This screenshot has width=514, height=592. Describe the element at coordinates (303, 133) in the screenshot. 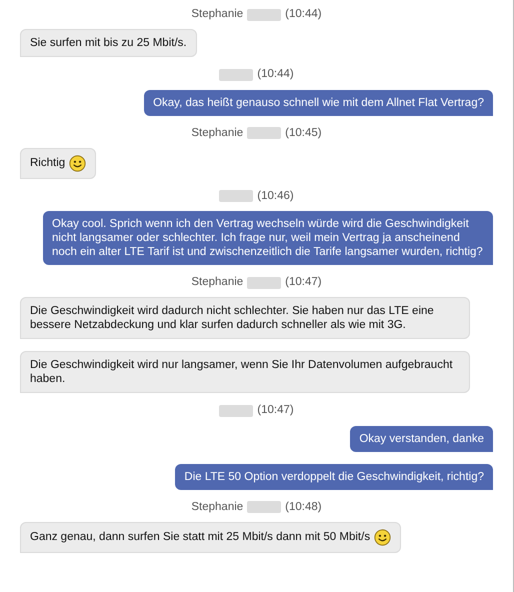

I see `message-time: (10:45)` at that location.